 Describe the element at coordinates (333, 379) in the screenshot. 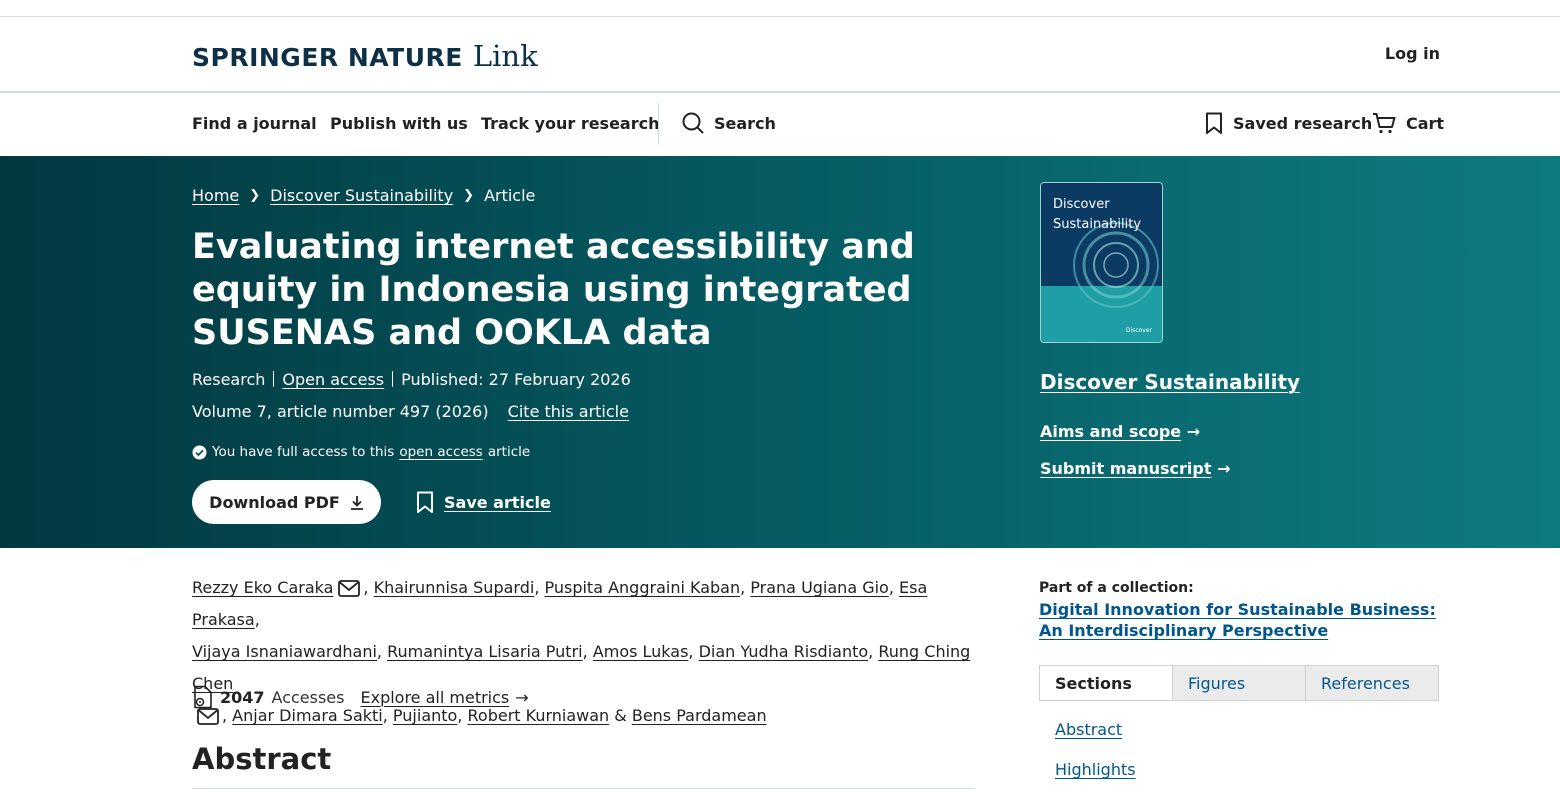

I see `open-access-link: Open access` at that location.